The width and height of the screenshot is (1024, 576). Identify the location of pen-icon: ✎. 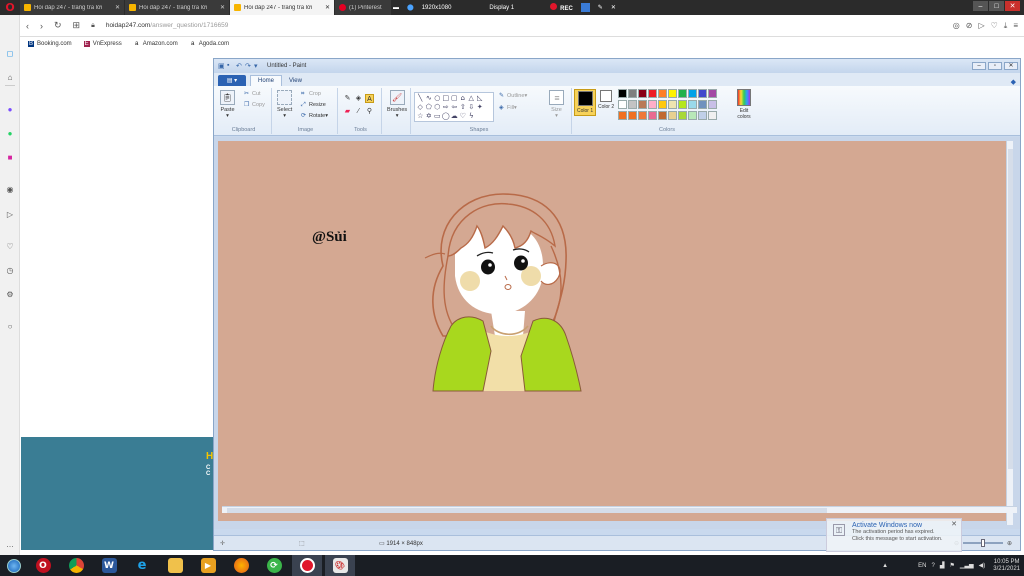
(600, 7).